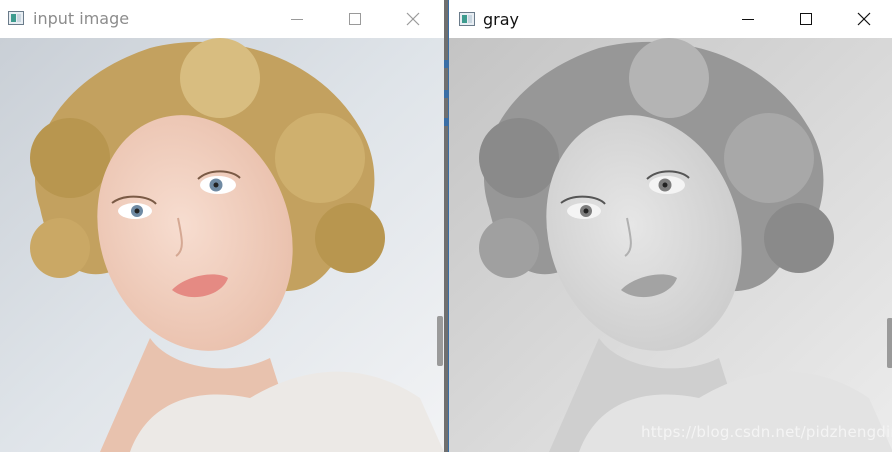  Describe the element at coordinates (670, 19) in the screenshot. I see `title-bar: gray` at that location.